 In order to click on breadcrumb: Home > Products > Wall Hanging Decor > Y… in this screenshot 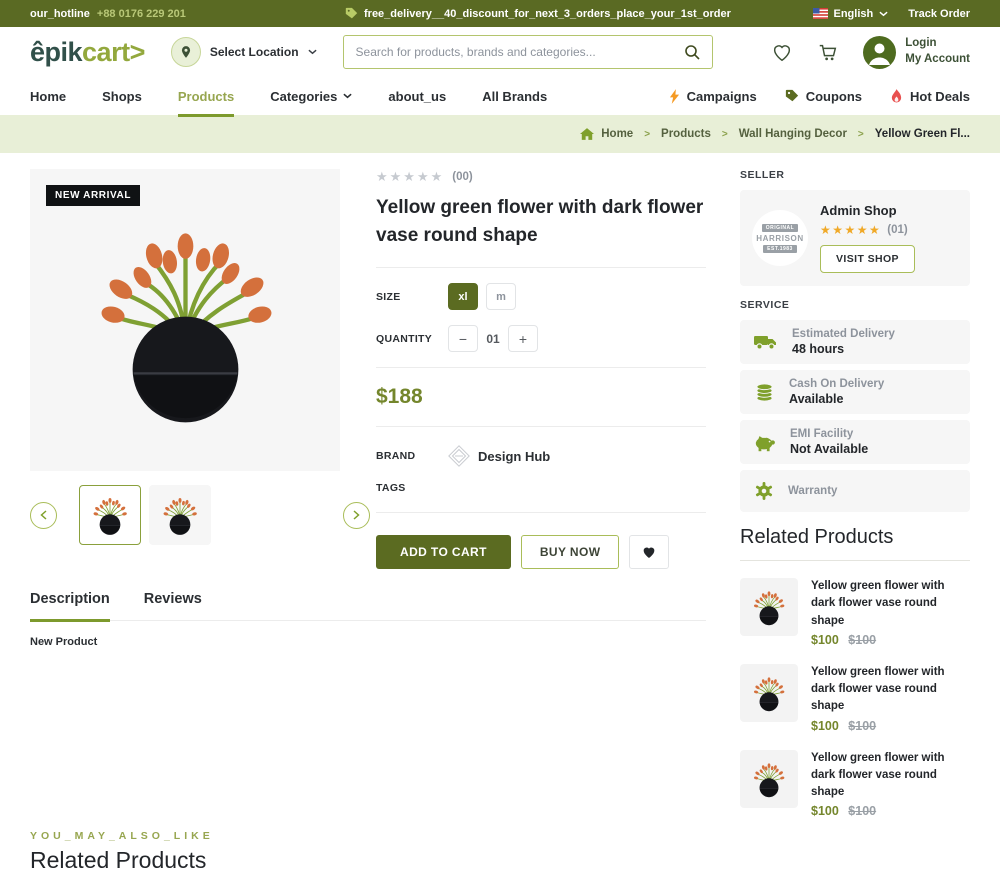, I will do `click(500, 134)`.